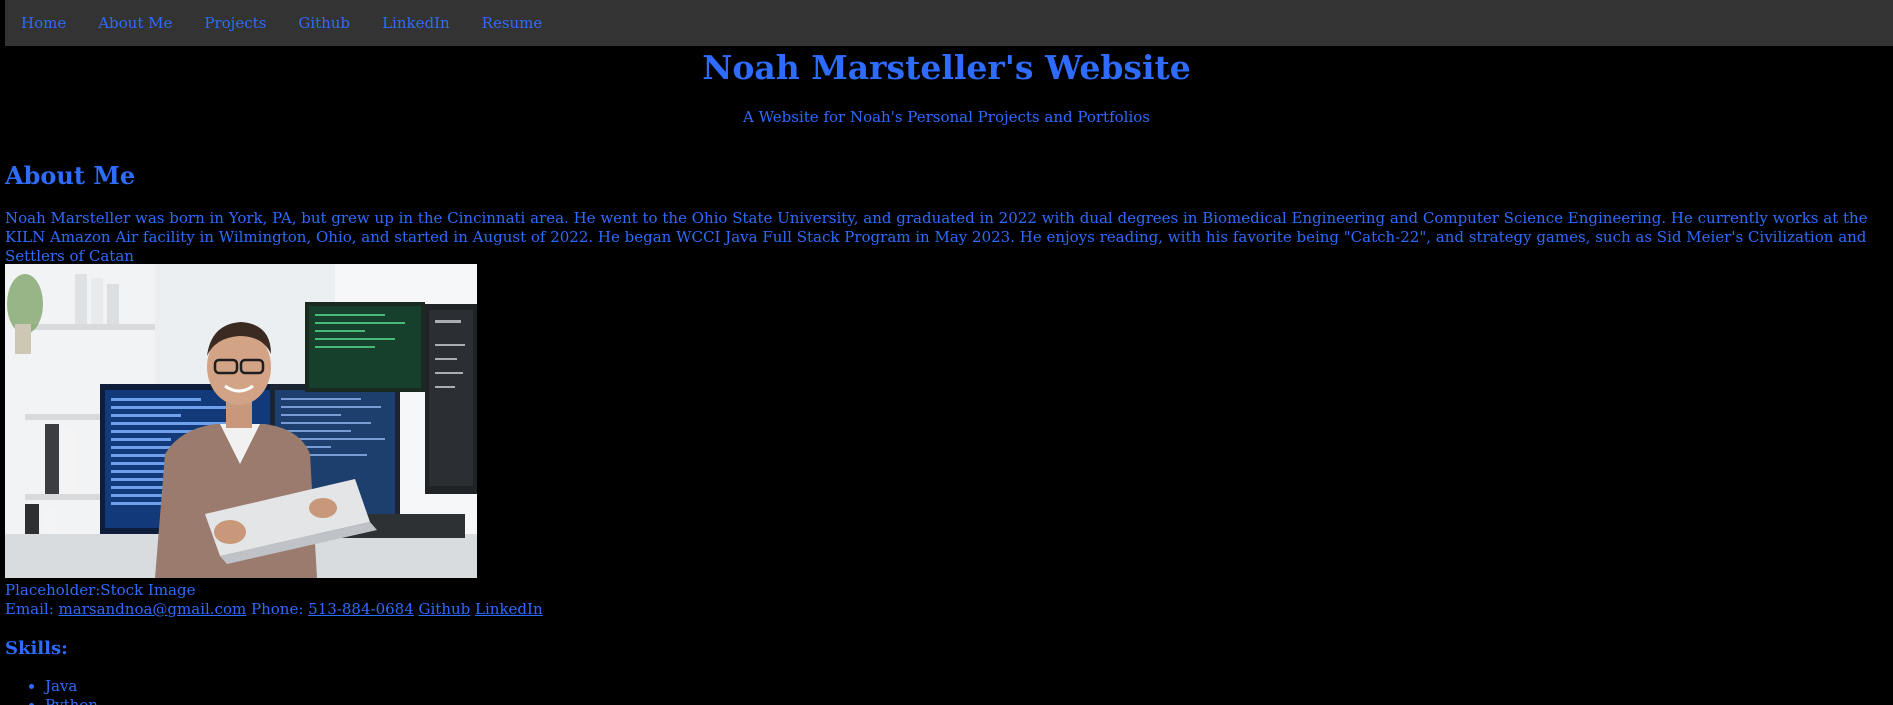 This screenshot has height=705, width=1893. What do you see at coordinates (235, 23) in the screenshot?
I see `nav-projects-link: Projects` at bounding box center [235, 23].